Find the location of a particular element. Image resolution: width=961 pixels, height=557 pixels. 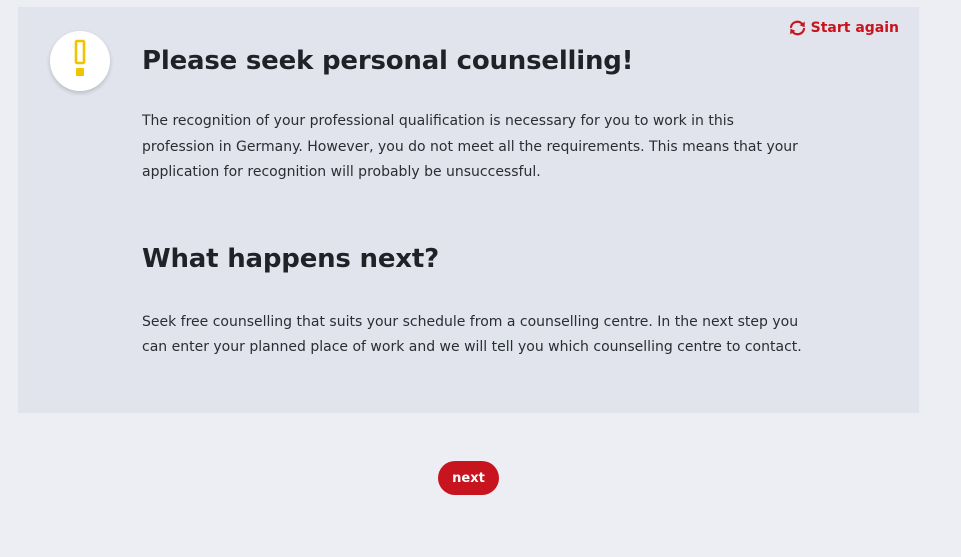

section-title: What happens next? is located at coordinates (290, 258).